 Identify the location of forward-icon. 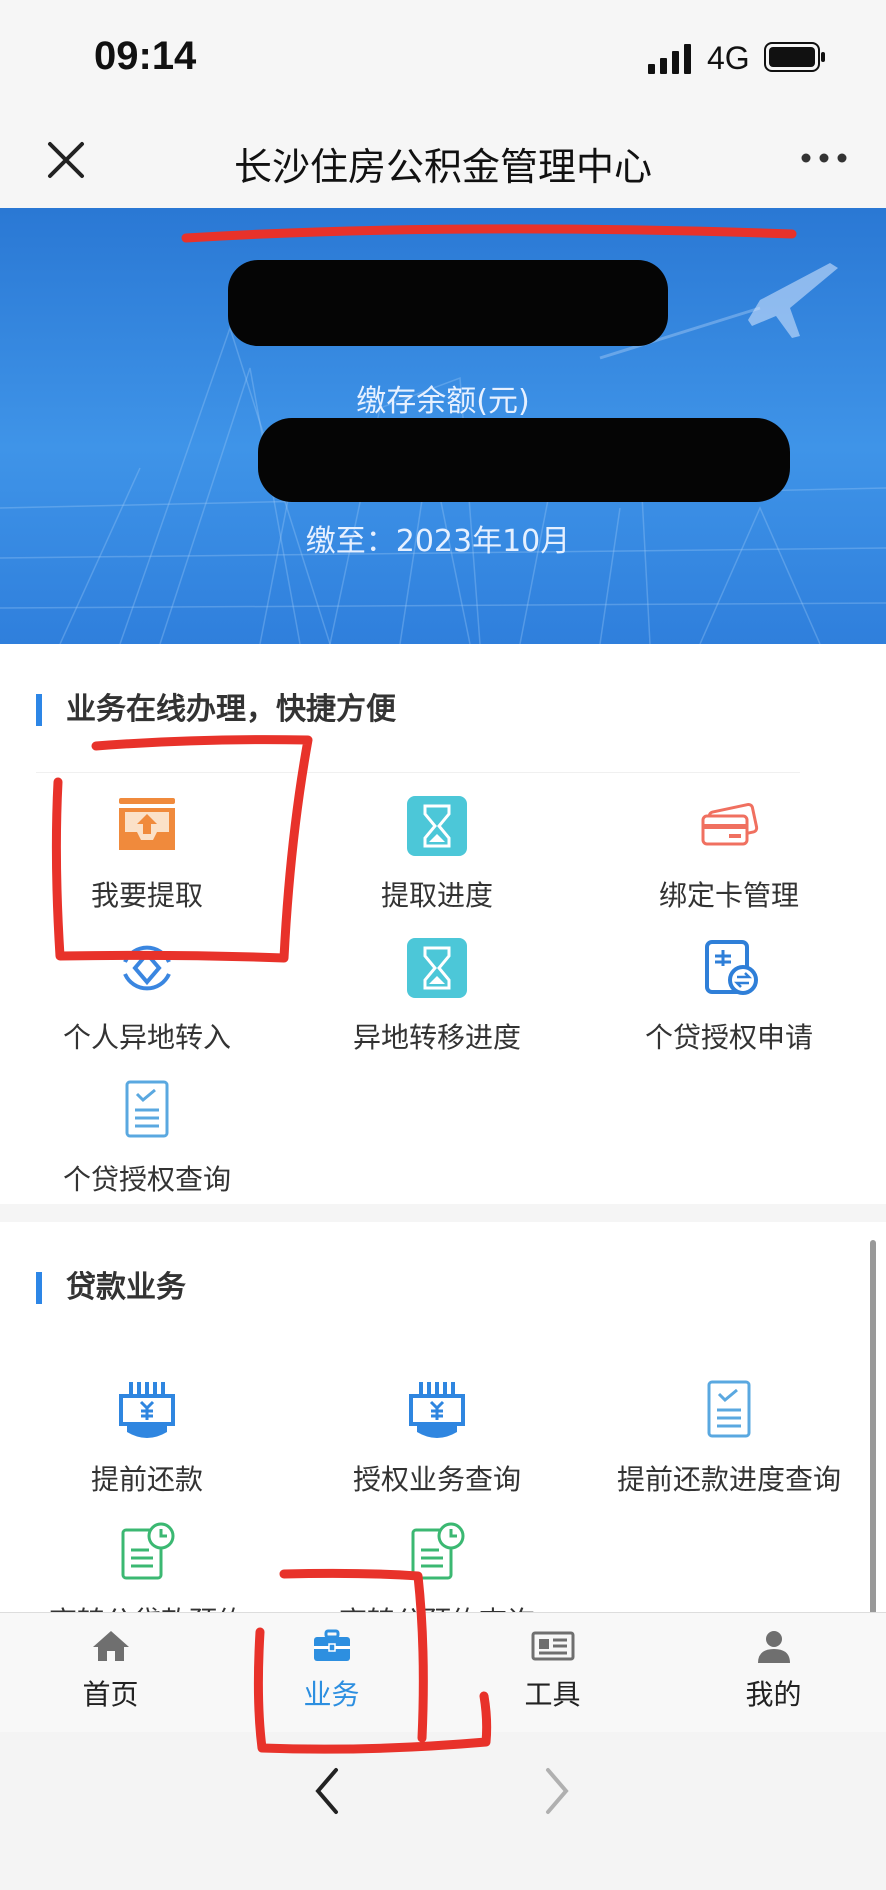
(557, 1791).